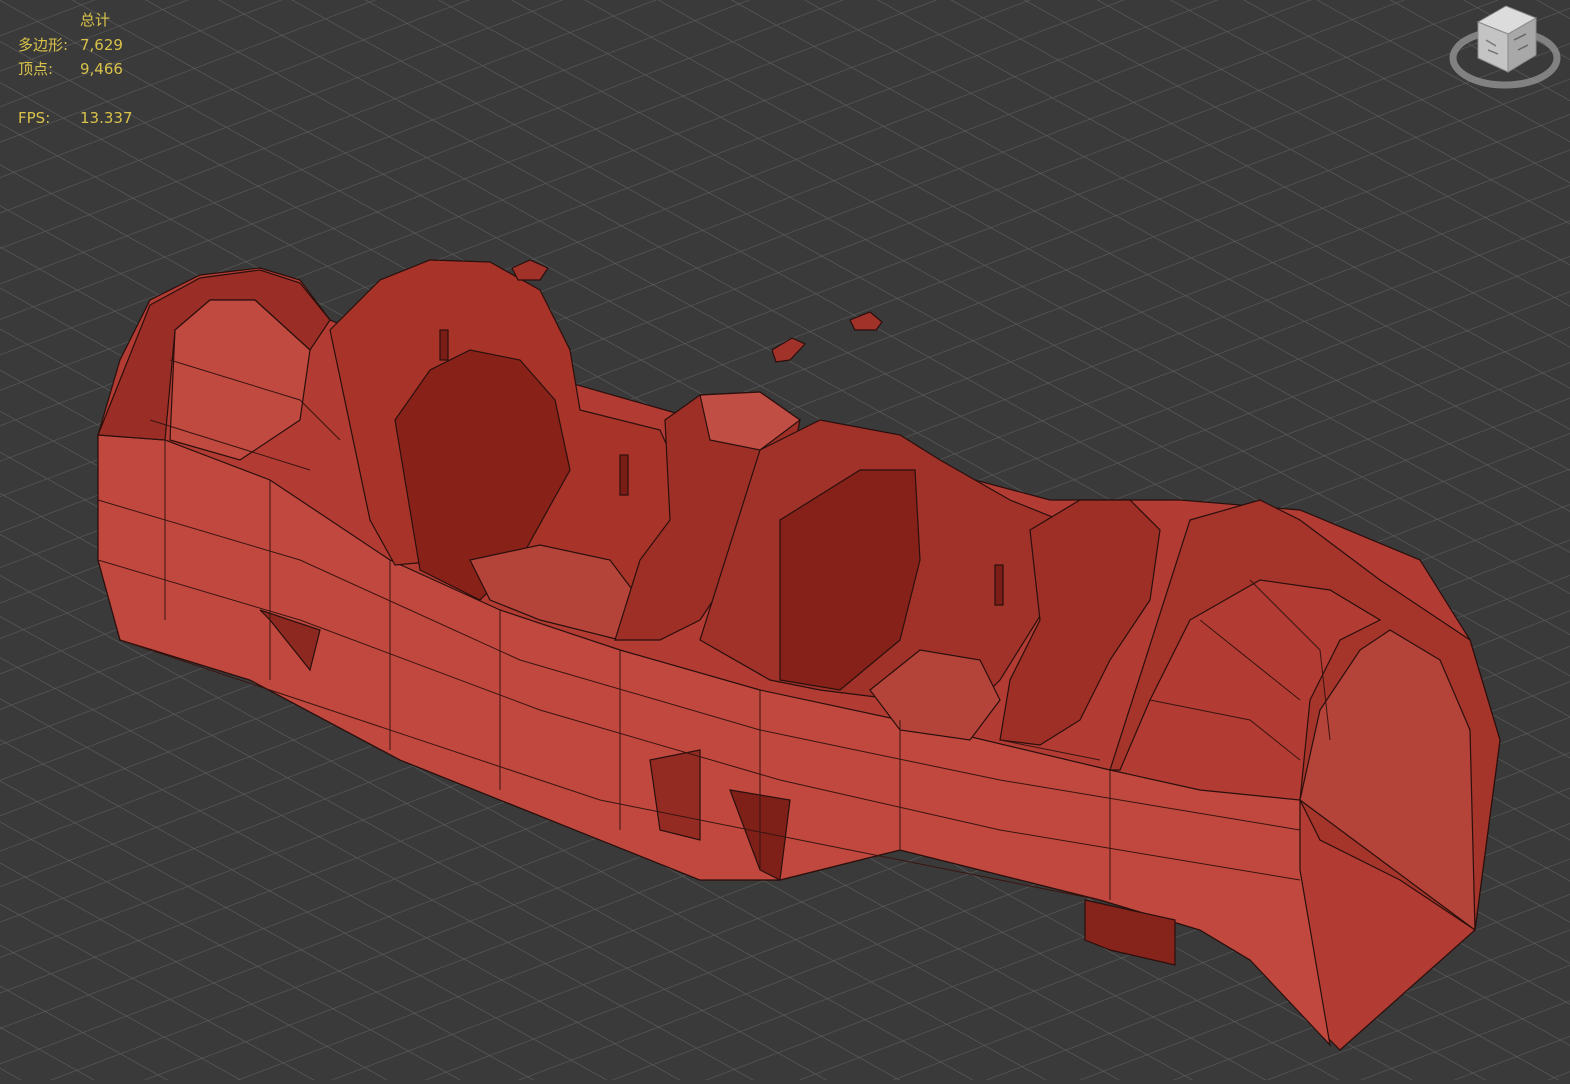 This screenshot has width=1570, height=1084. I want to click on fps-value: 13.337, so click(106, 118).